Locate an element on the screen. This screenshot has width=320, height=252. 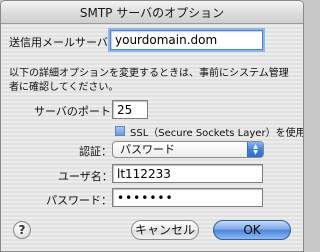
title-bar: SMTP サーバのオプション is located at coordinates (152, 12).